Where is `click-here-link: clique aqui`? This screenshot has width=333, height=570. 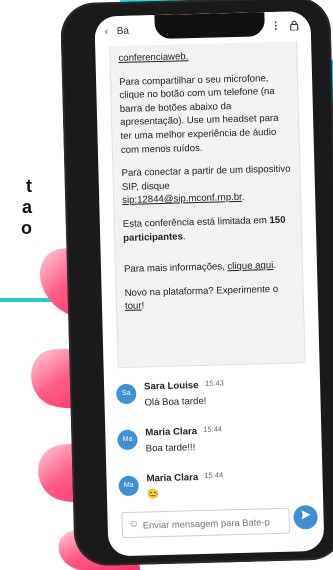
click-here-link: clique aqui is located at coordinates (250, 266).